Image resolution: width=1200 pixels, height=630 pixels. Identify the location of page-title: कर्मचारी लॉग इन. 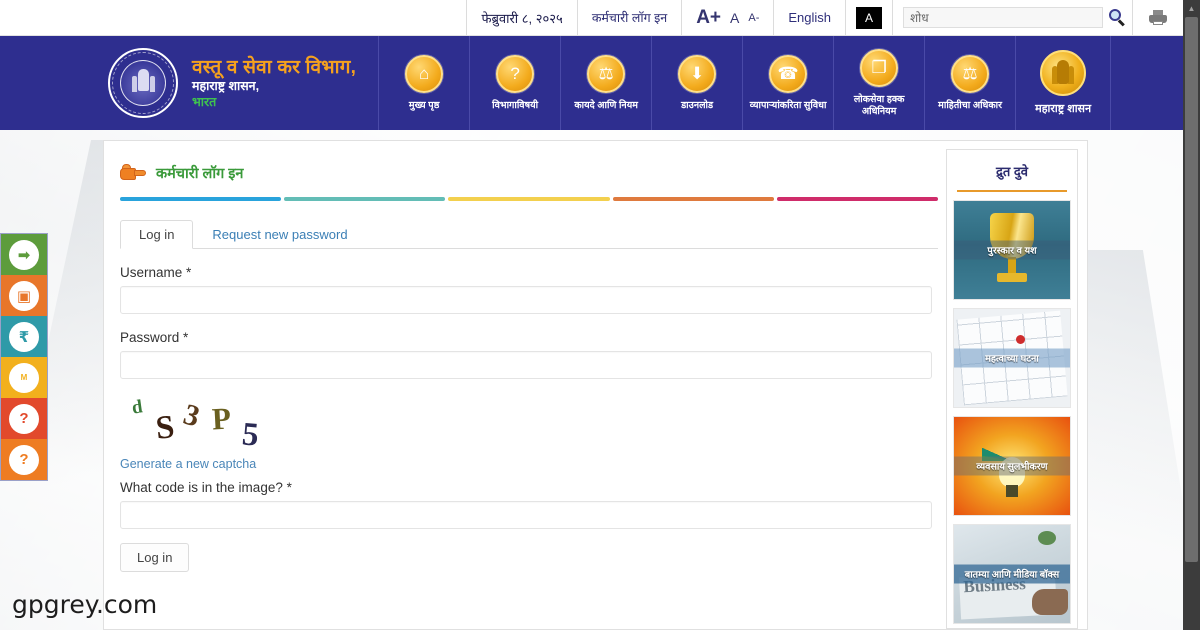
(200, 174).